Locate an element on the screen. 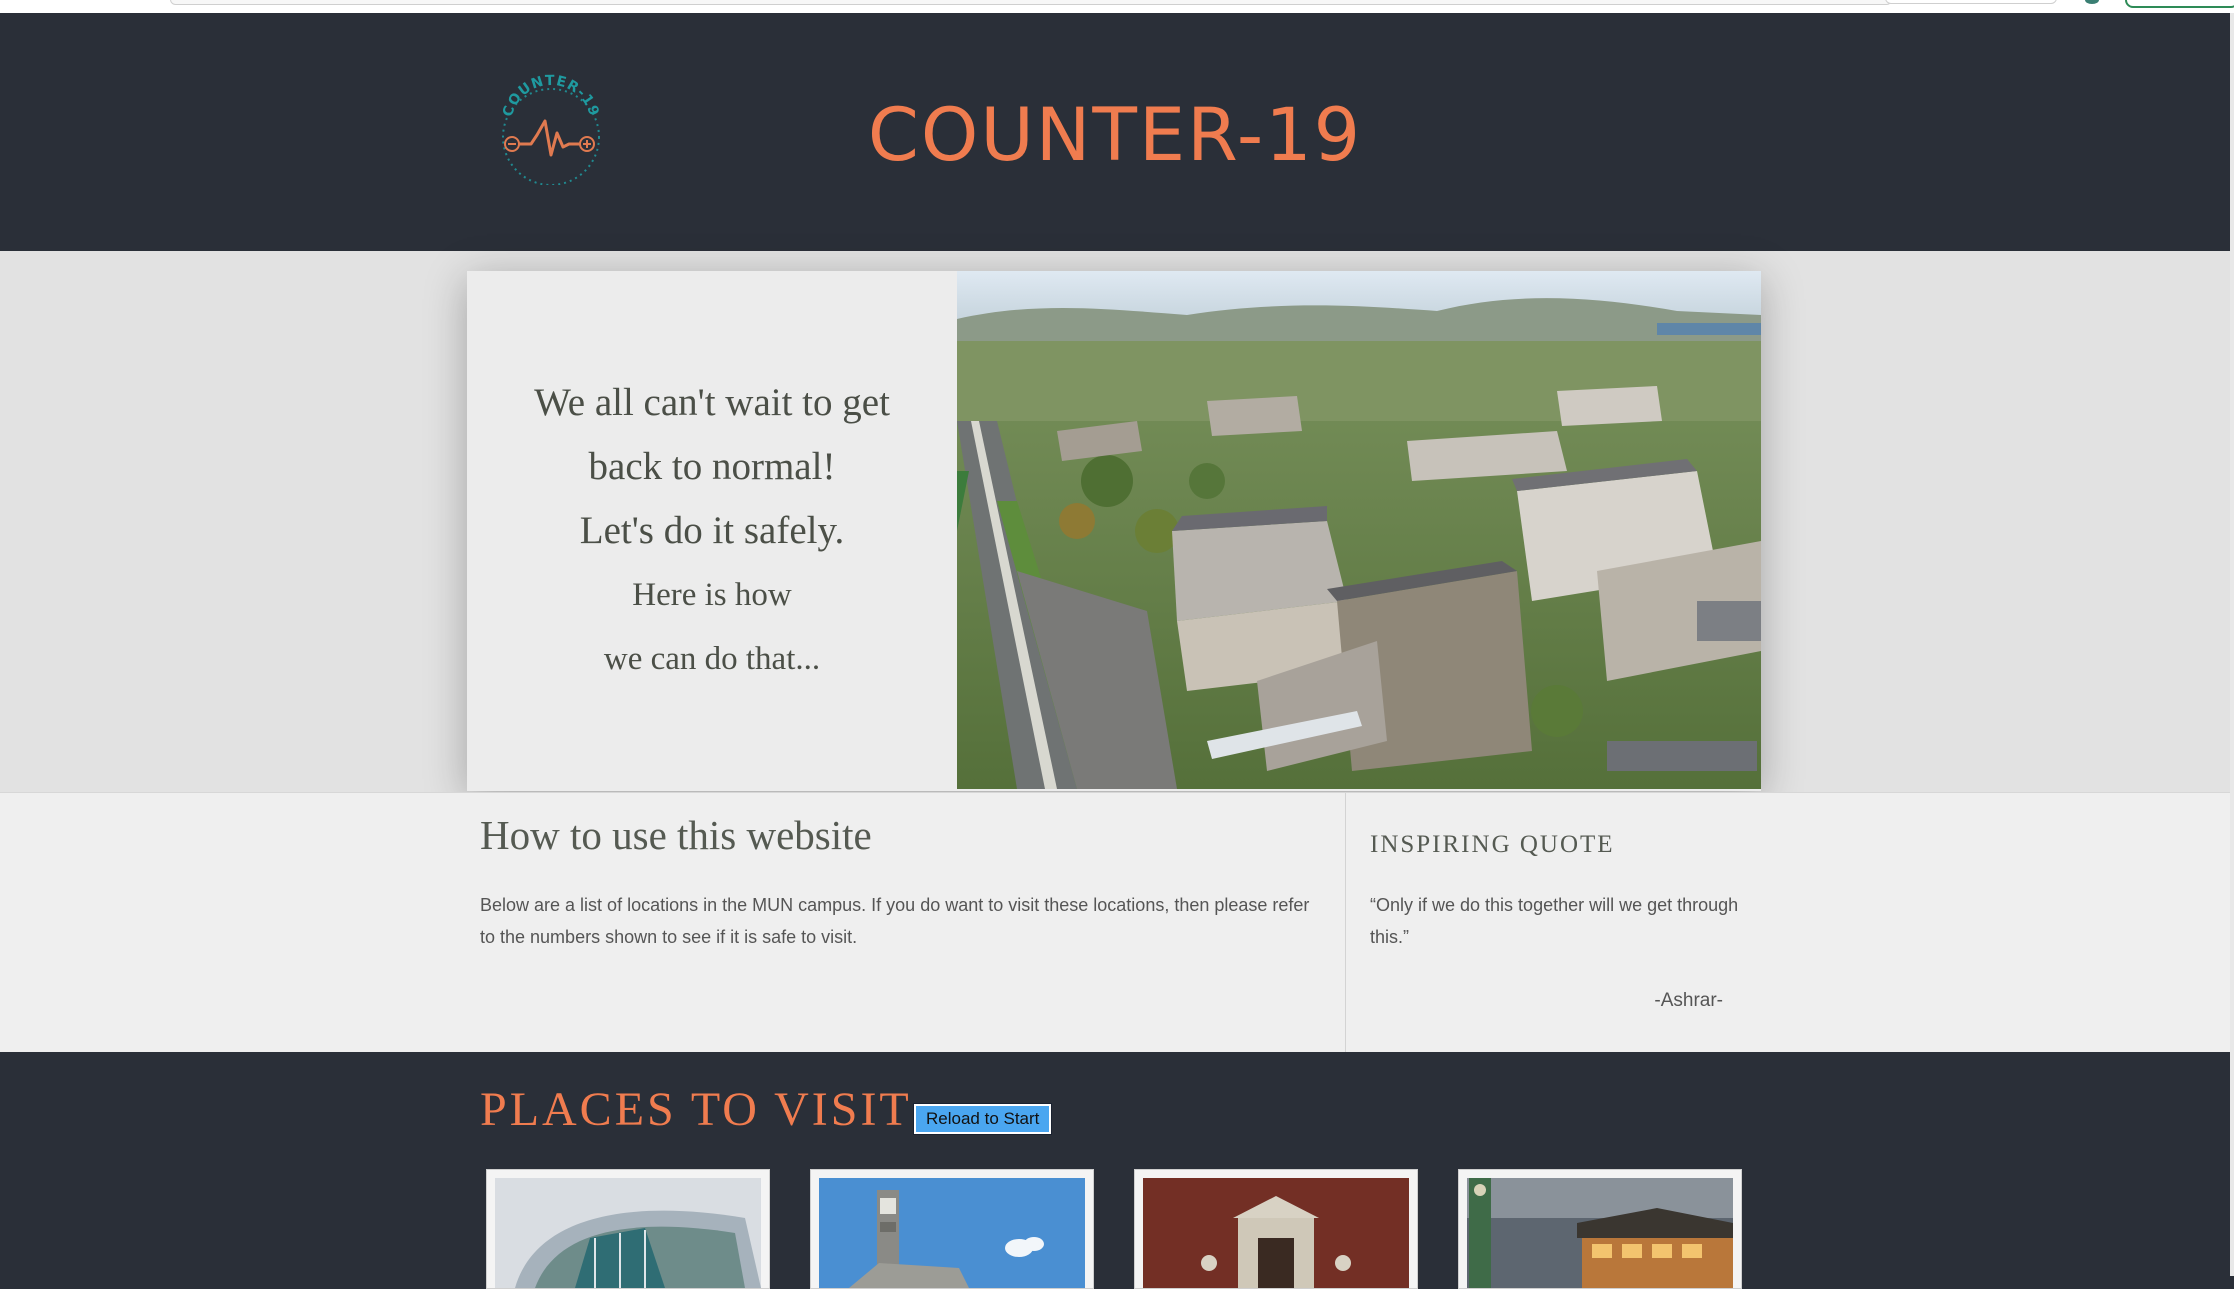 This screenshot has width=2234, height=1289. browser-action-button is located at coordinates (2179, 4).